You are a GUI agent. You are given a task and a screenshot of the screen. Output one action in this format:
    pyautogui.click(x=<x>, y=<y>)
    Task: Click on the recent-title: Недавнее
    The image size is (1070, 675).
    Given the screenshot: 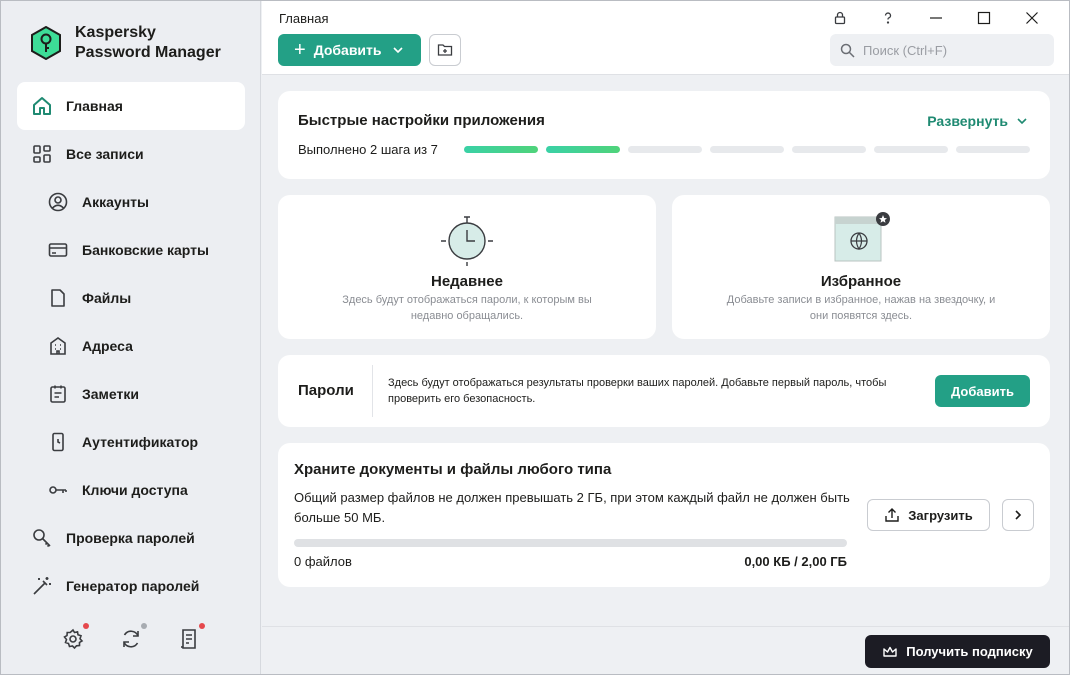 What is the action you would take?
    pyautogui.click(x=466, y=281)
    